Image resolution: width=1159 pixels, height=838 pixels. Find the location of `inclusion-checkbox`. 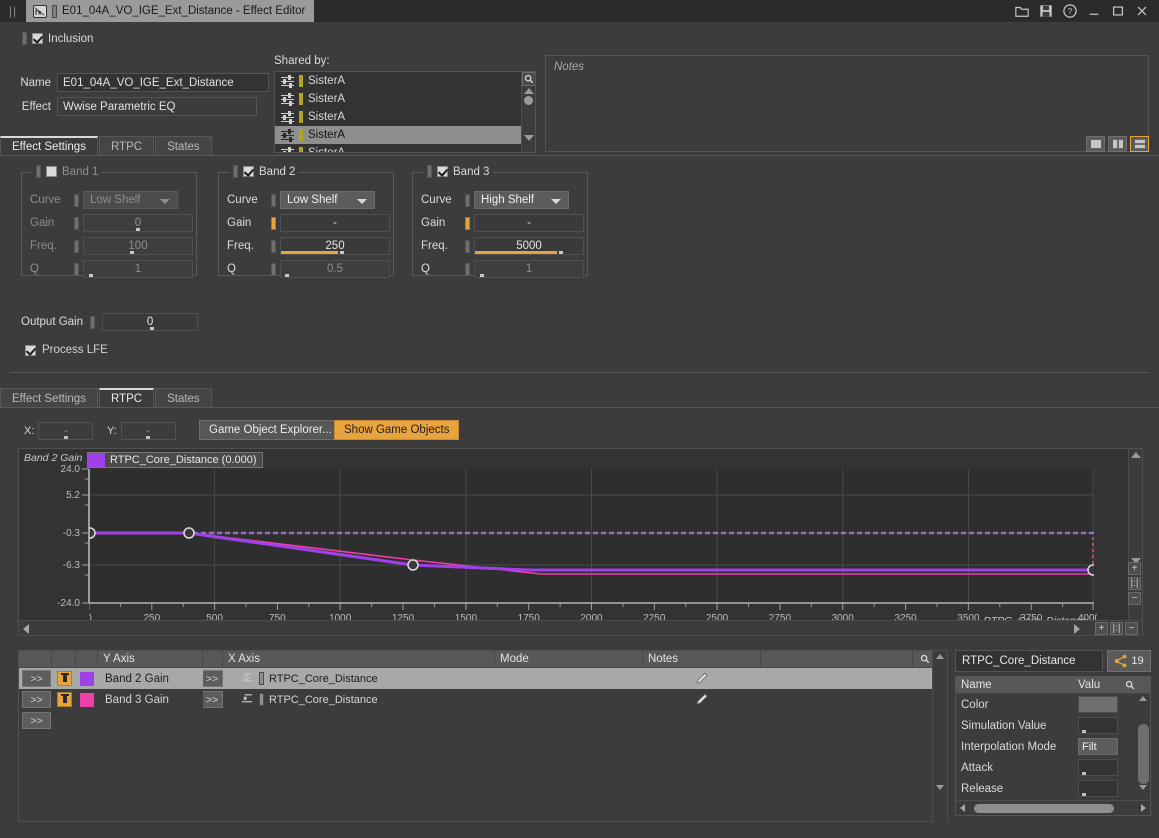

inclusion-checkbox is located at coordinates (37, 38).